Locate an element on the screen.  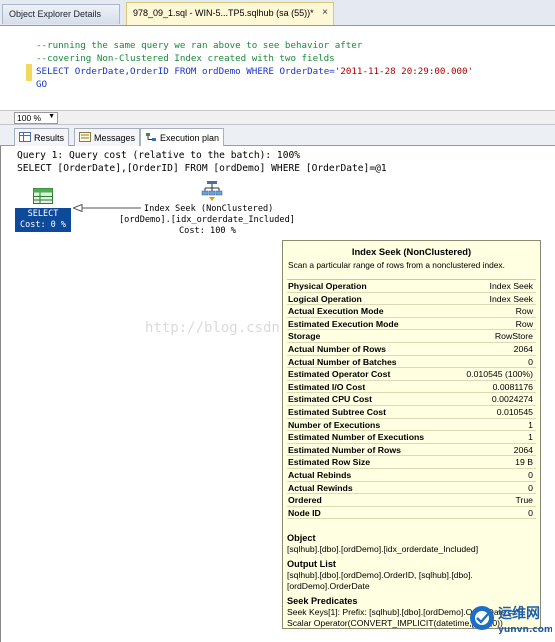
property-row: Estimated Execution Mode Row is located at coordinates (411, 324).